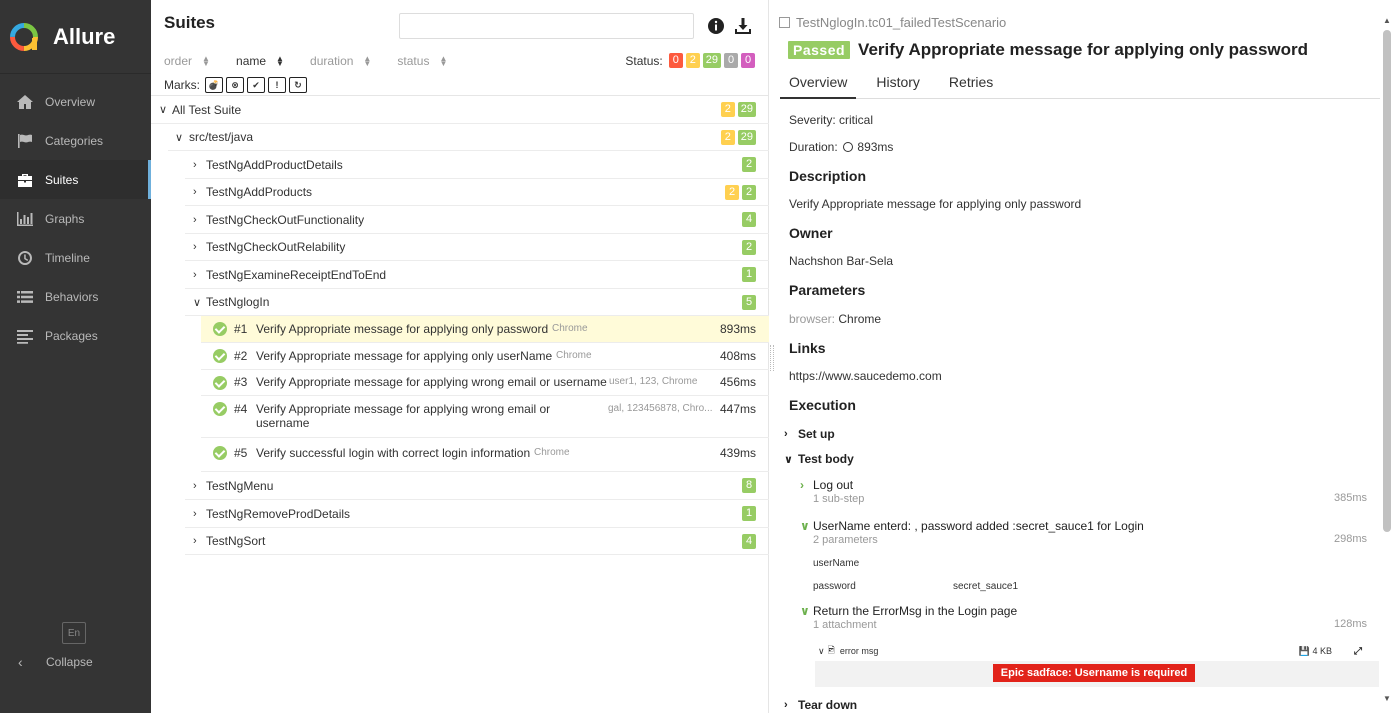  Describe the element at coordinates (413, 61) in the screenshot. I see `sort-label: status` at that location.